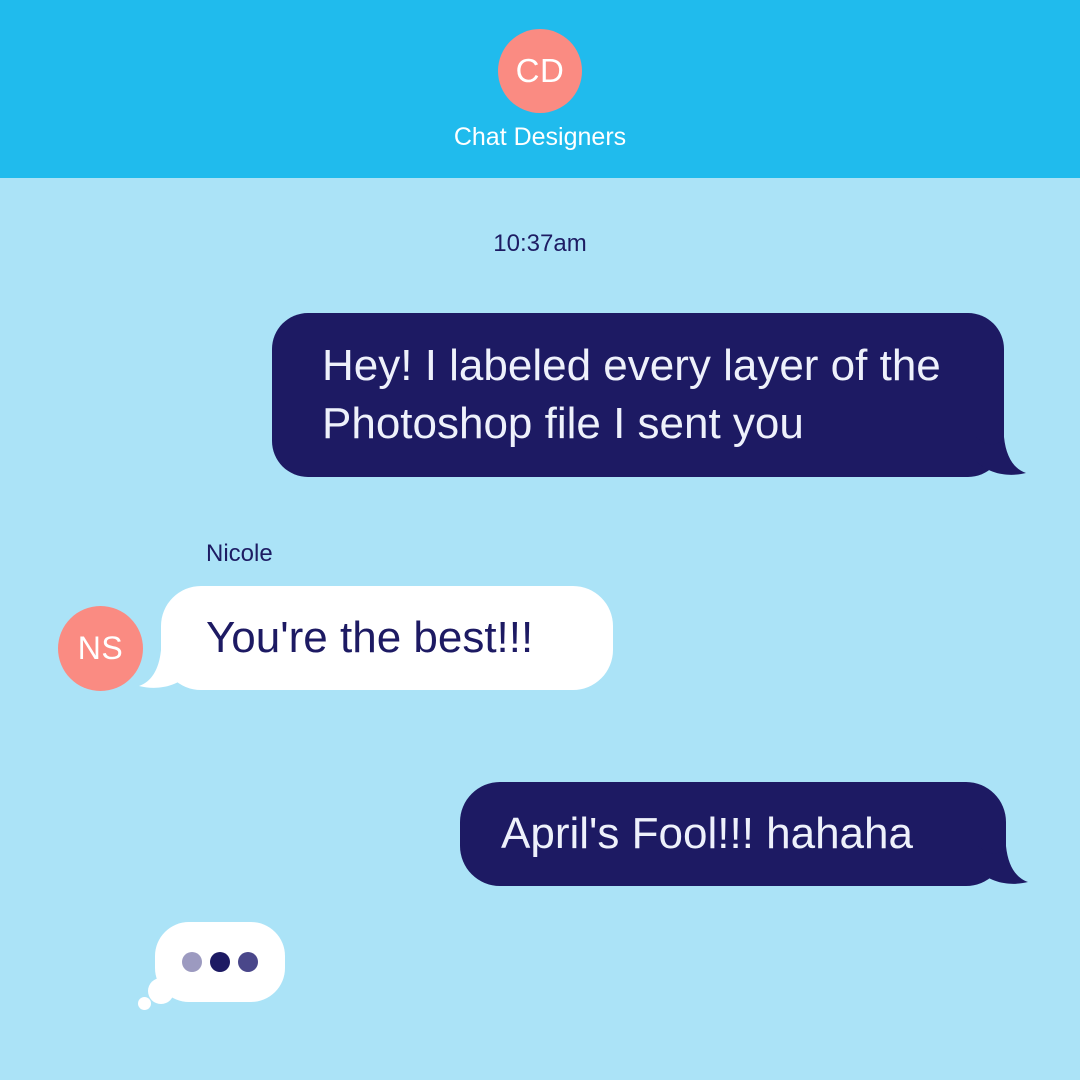 The height and width of the screenshot is (1080, 1080). Describe the element at coordinates (540, 137) in the screenshot. I see `chat-title: Chat Designers` at that location.